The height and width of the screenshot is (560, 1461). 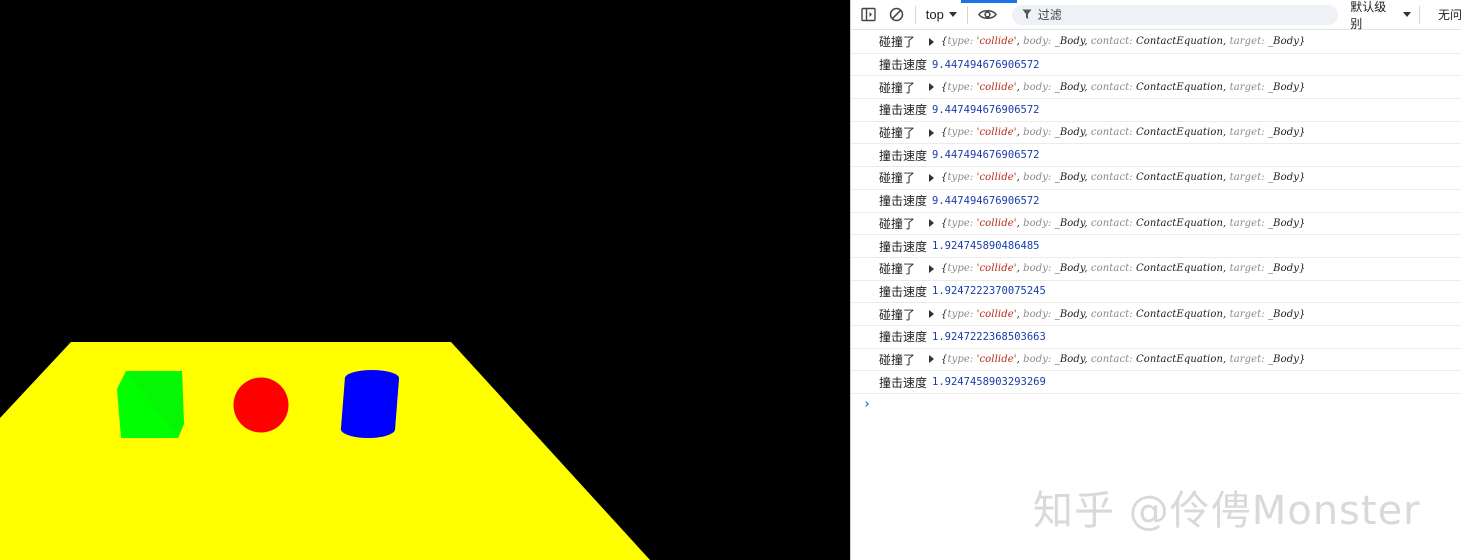 What do you see at coordinates (1156, 337) in the screenshot?
I see `console-entry: 撞击速度 1.9247222368503663` at bounding box center [1156, 337].